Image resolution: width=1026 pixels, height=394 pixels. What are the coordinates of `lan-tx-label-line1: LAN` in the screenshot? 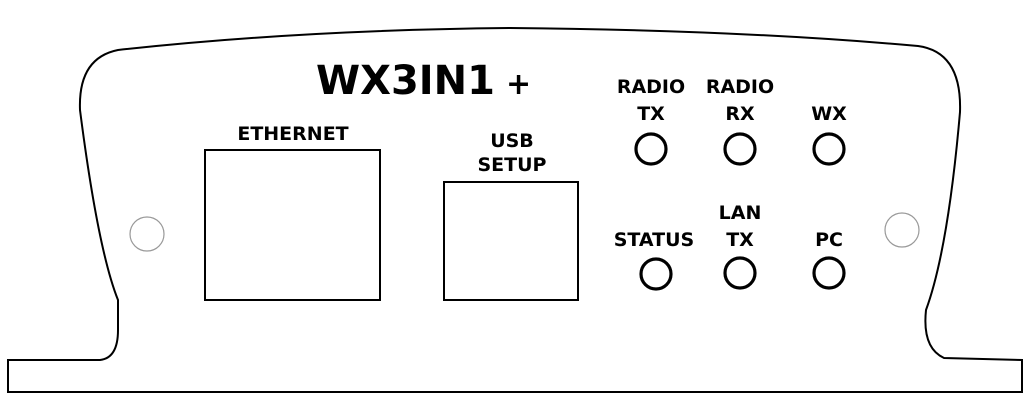 It's located at (740, 213).